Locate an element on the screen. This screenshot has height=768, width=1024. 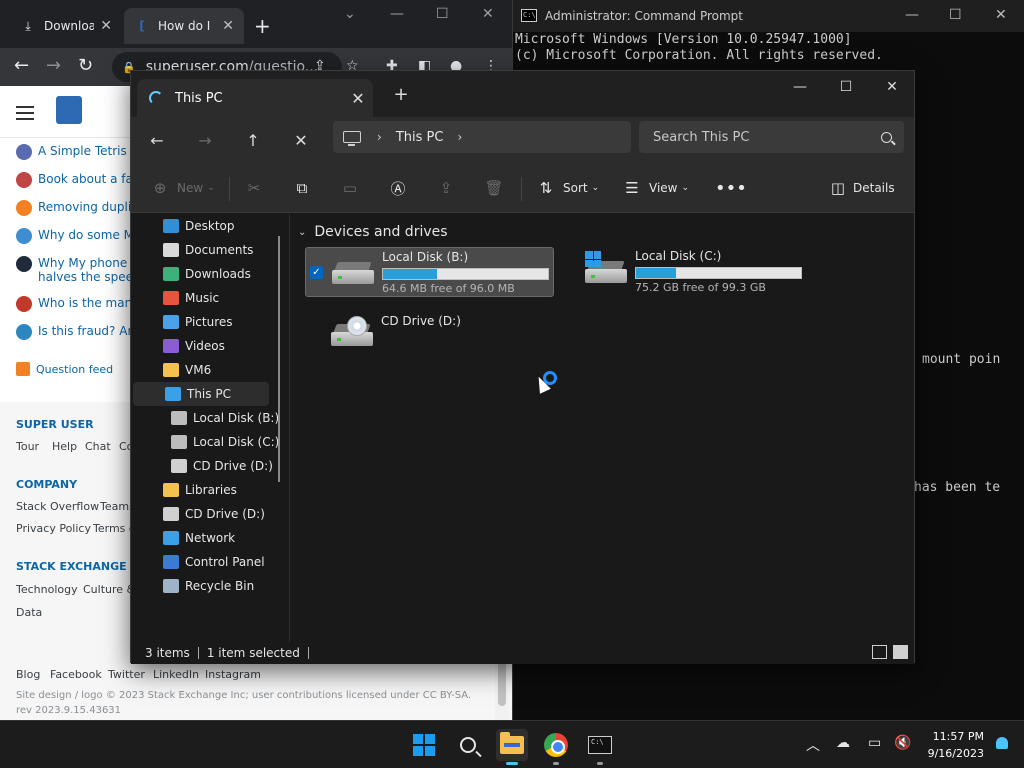
details-button: ◫ Details is located at coordinates (862, 188).